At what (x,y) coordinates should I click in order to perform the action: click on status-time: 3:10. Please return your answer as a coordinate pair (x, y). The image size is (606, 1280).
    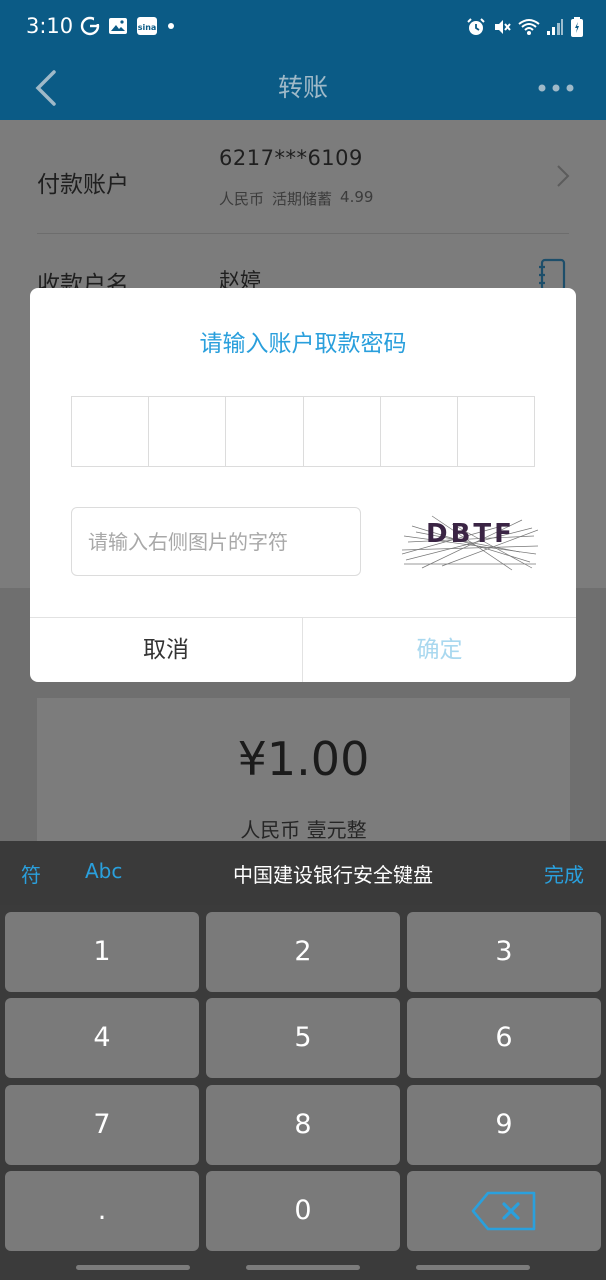
    Looking at the image, I should click on (50, 26).